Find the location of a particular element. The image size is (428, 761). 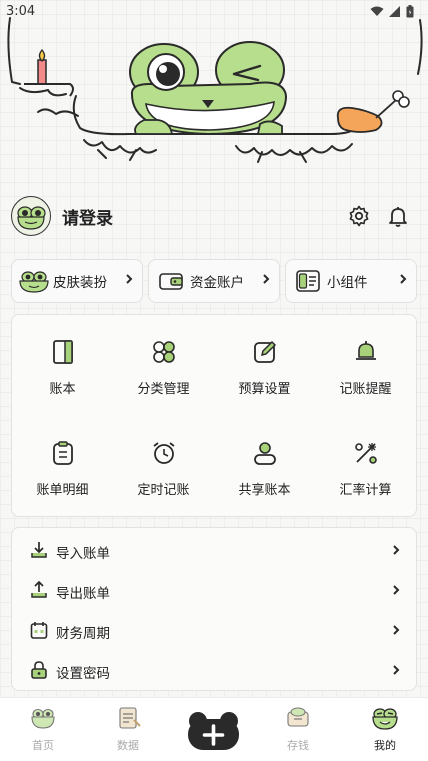

add-record-button is located at coordinates (213, 731).